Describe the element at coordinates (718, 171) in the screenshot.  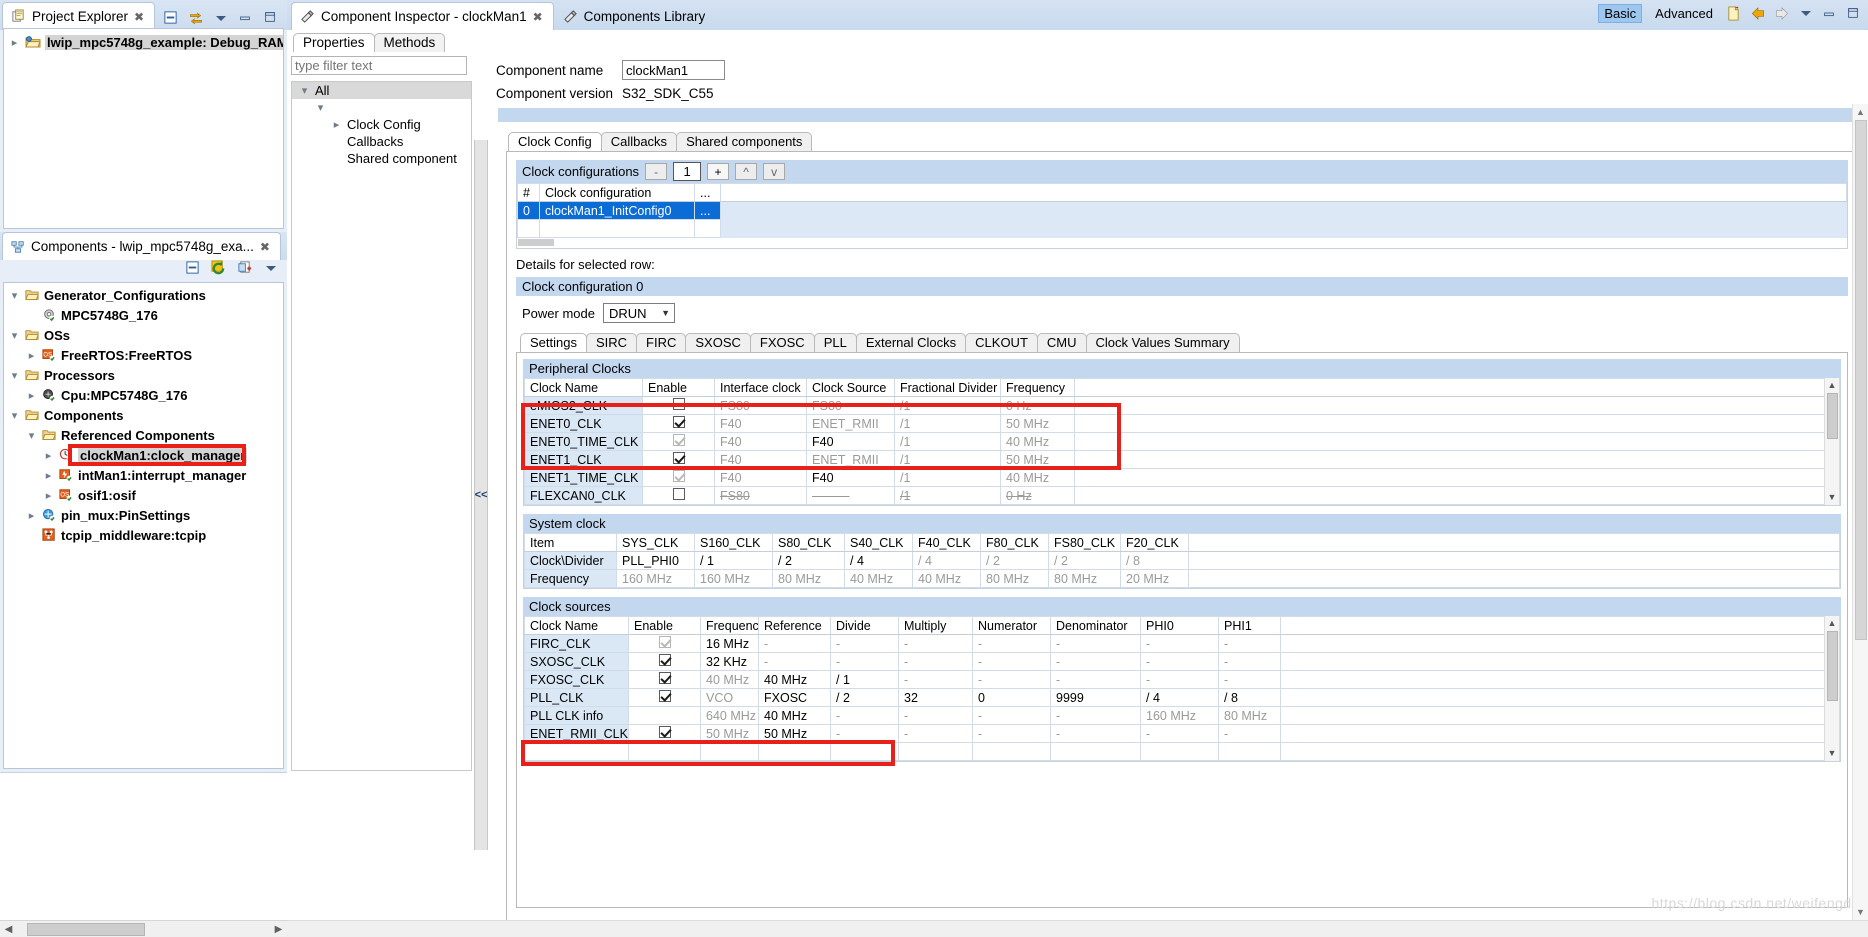
I see `add-config-button: +` at that location.